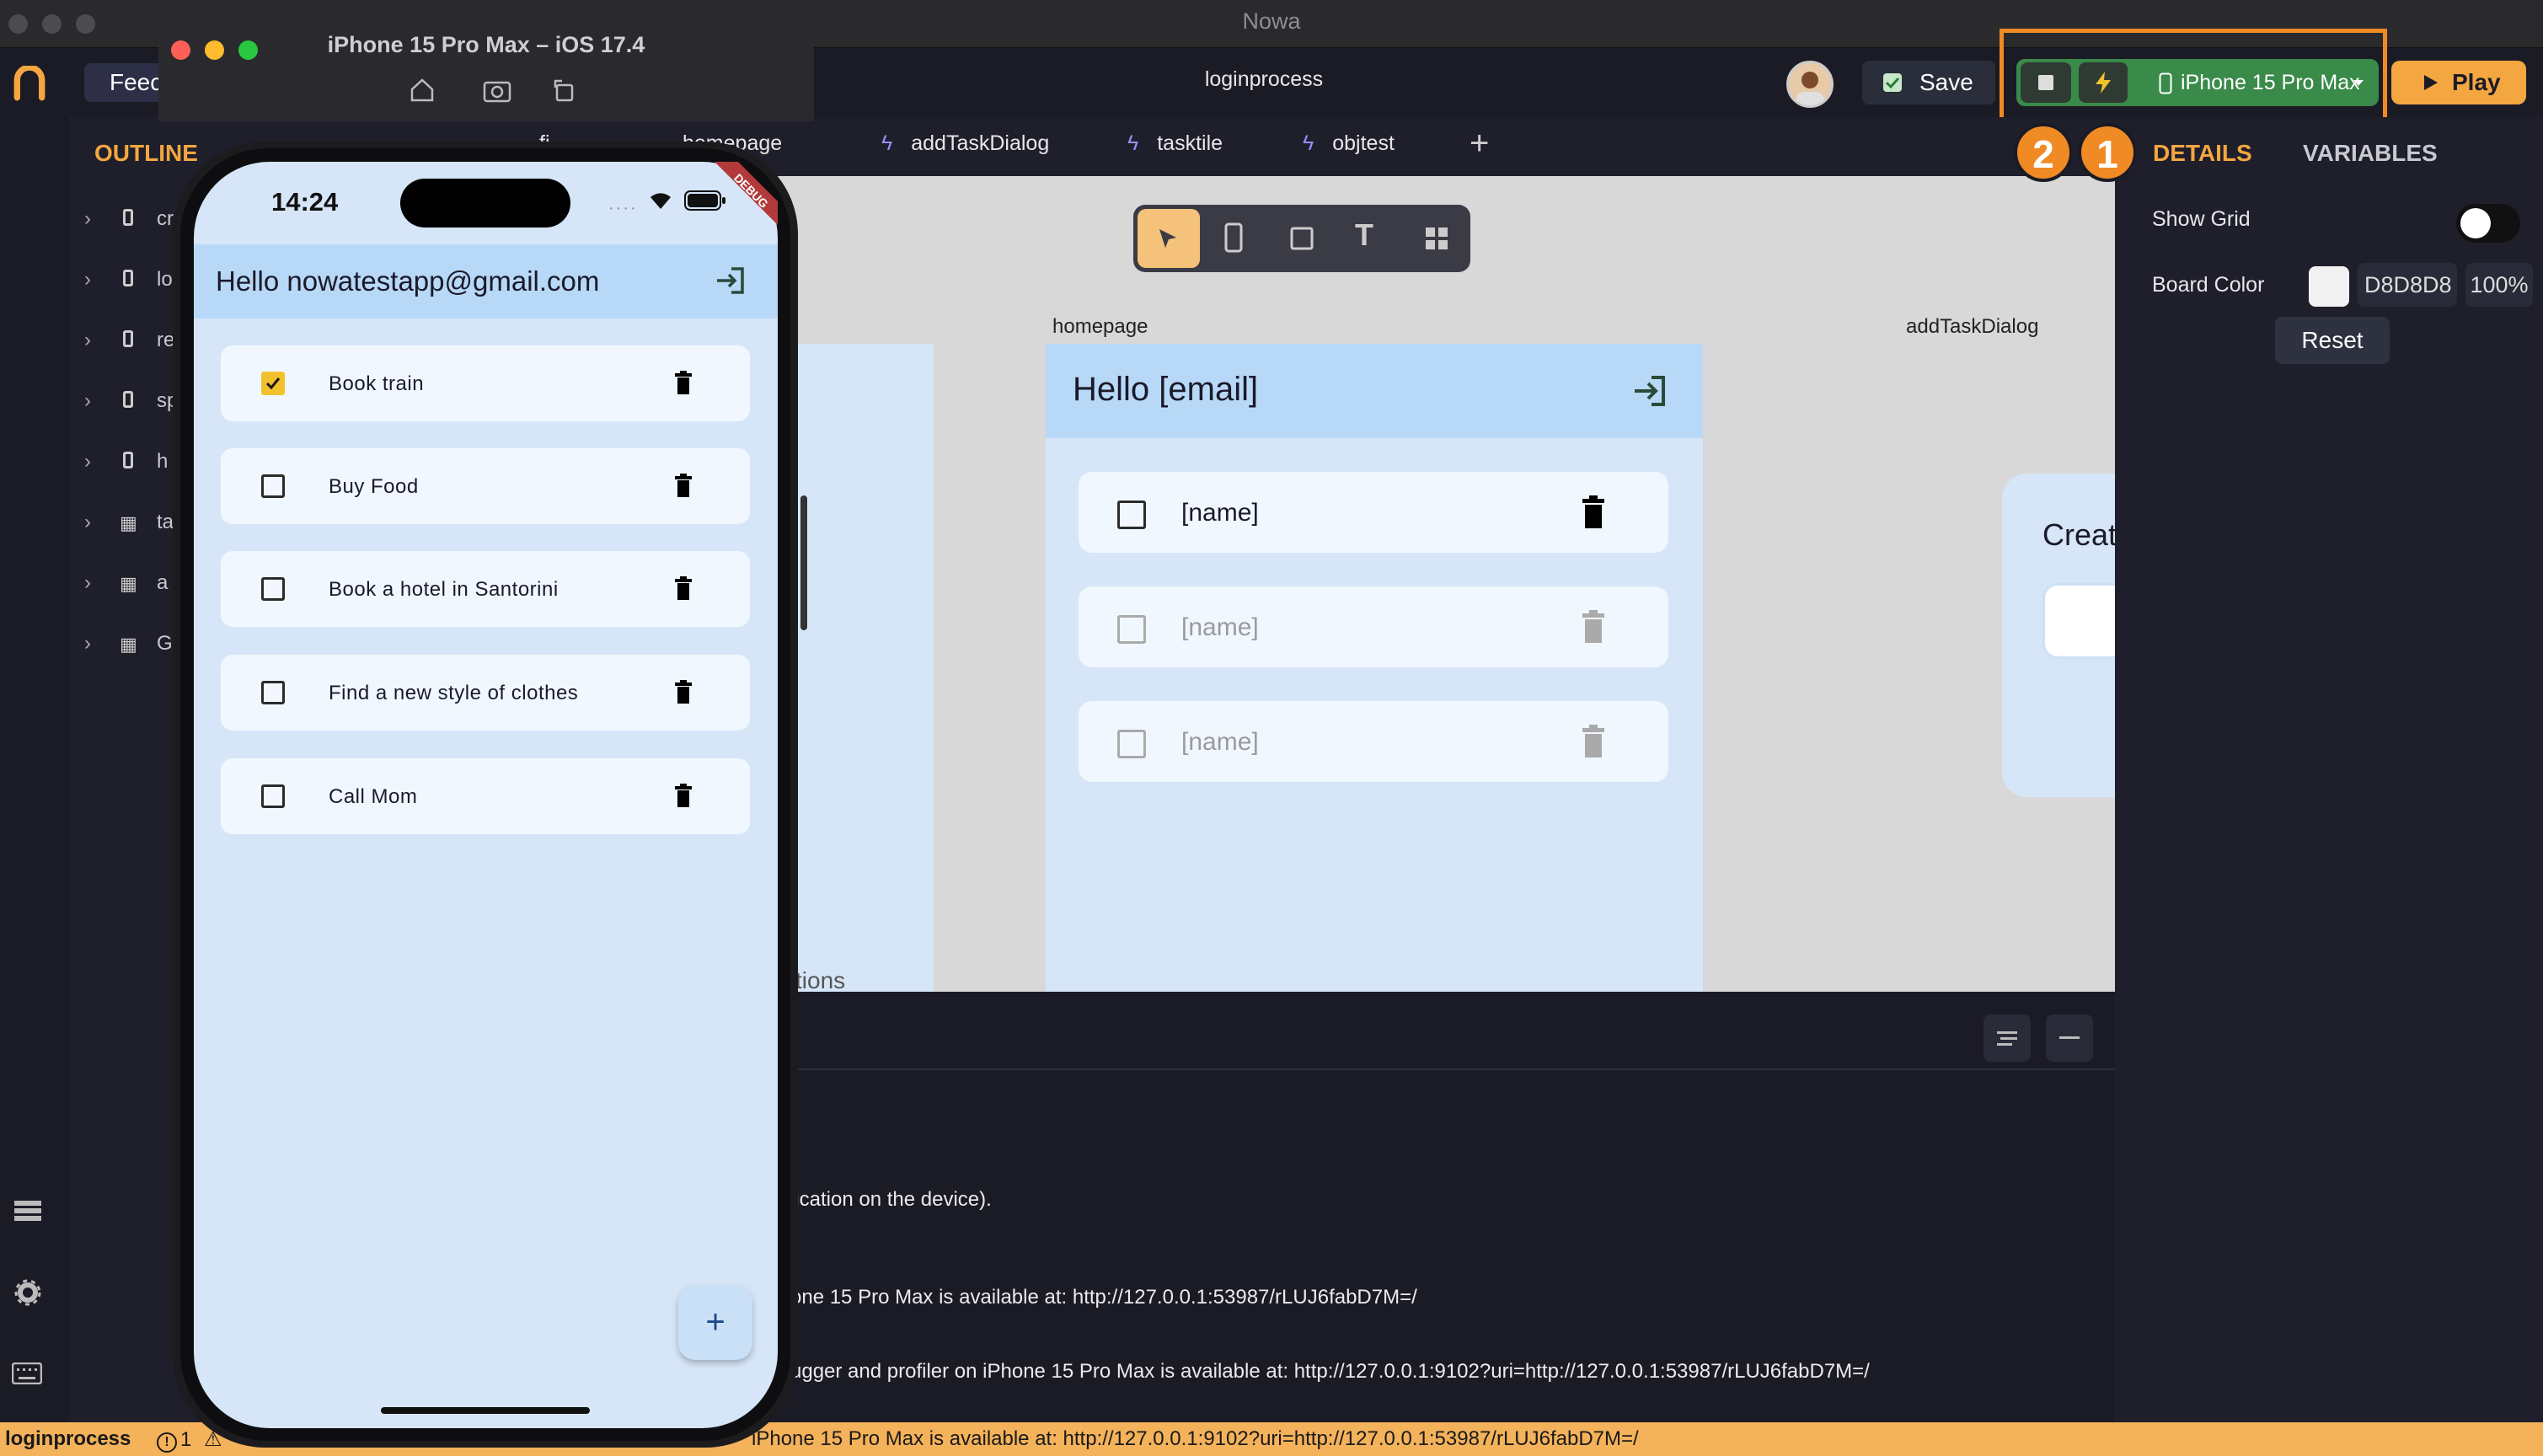 This screenshot has height=1456, width=2543. Describe the element at coordinates (1264, 79) in the screenshot. I see `project-name: loginprocess` at that location.